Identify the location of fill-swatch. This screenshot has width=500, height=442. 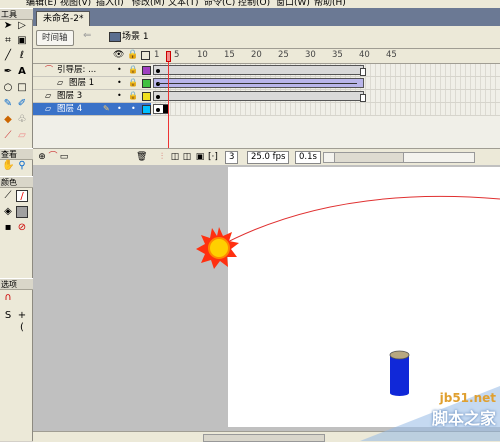
(22, 212).